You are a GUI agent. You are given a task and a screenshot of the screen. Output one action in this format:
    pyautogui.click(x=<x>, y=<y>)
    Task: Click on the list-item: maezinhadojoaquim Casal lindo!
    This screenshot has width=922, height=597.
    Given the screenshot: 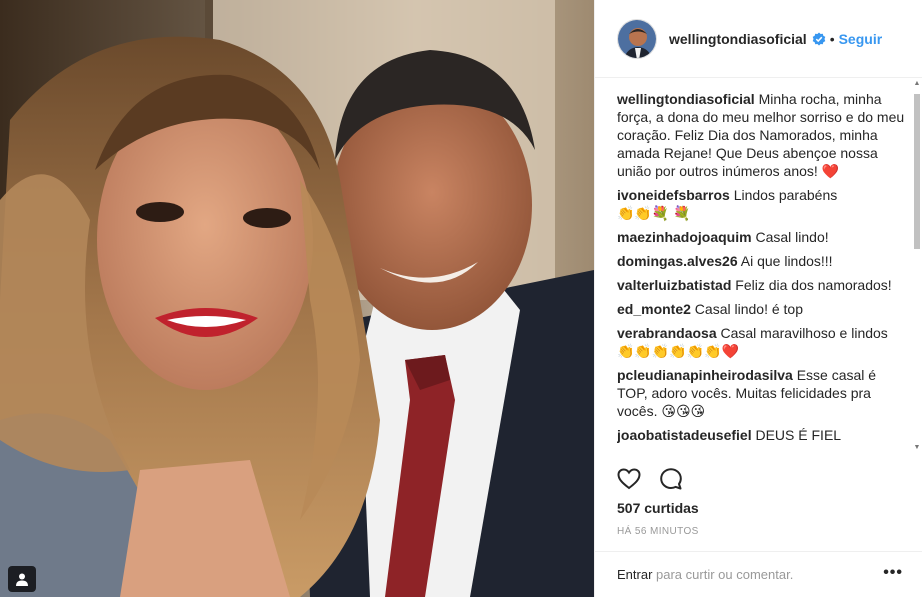 What is the action you would take?
    pyautogui.click(x=762, y=237)
    